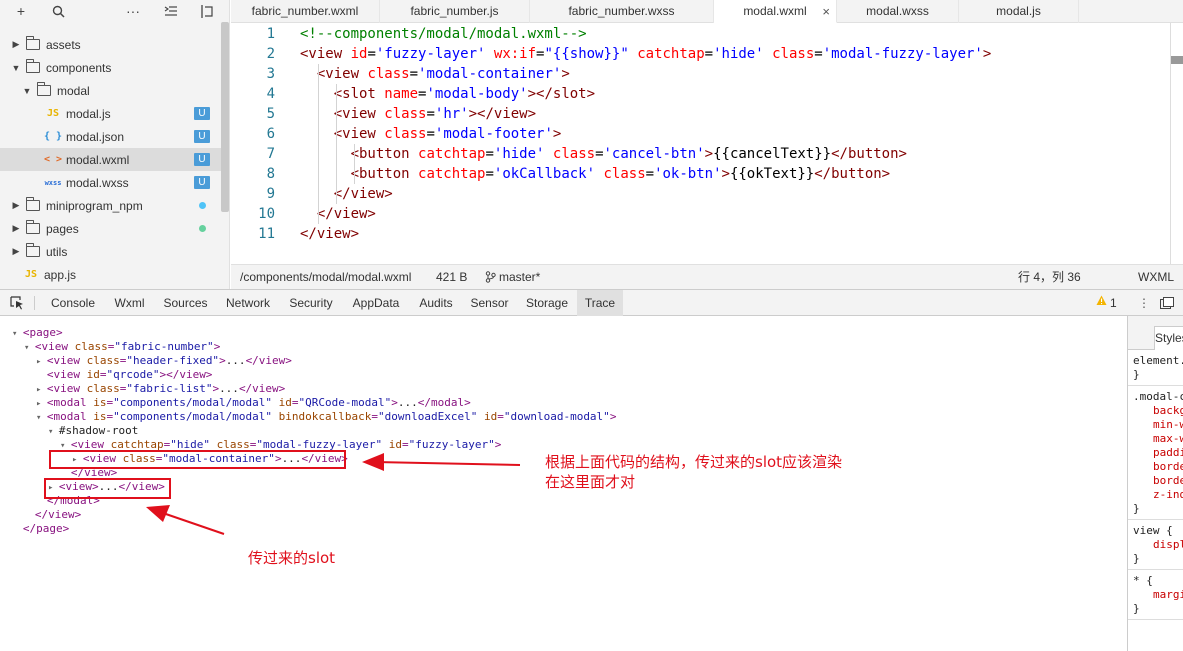  I want to click on annotation-note-2: 传过来的slot, so click(292, 558).